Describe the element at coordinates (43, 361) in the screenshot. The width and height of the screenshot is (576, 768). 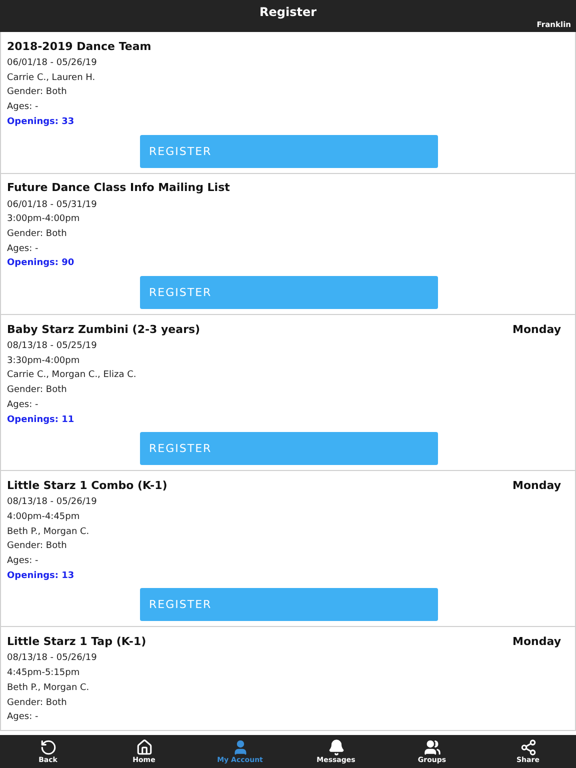
I see `class-detail: 3:30pm-4:00pm` at that location.